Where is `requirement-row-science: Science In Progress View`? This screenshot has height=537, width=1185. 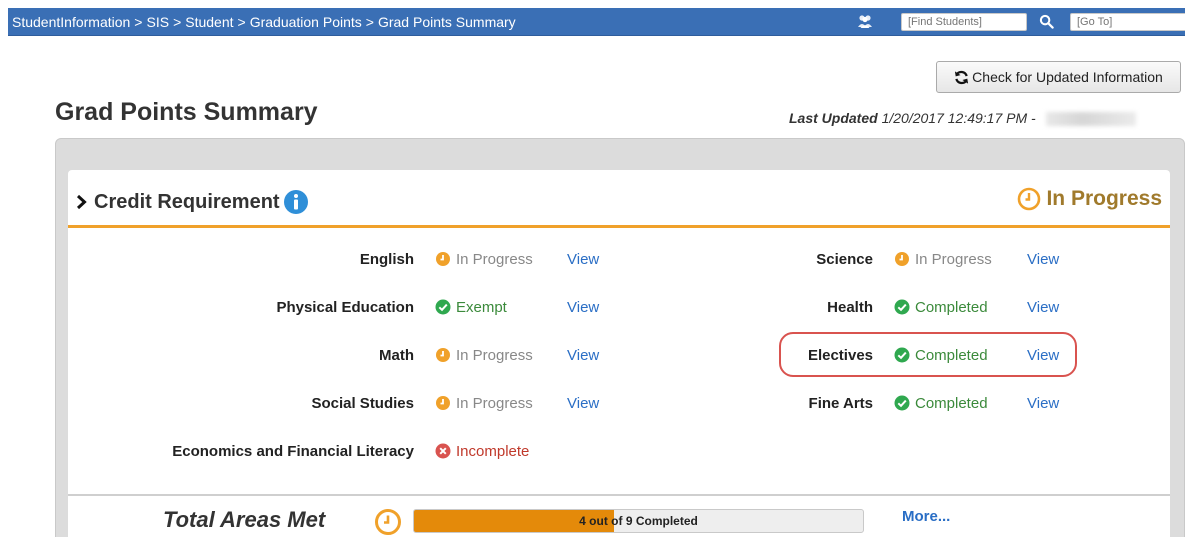
requirement-row-science: Science In Progress View is located at coordinates (900, 259).